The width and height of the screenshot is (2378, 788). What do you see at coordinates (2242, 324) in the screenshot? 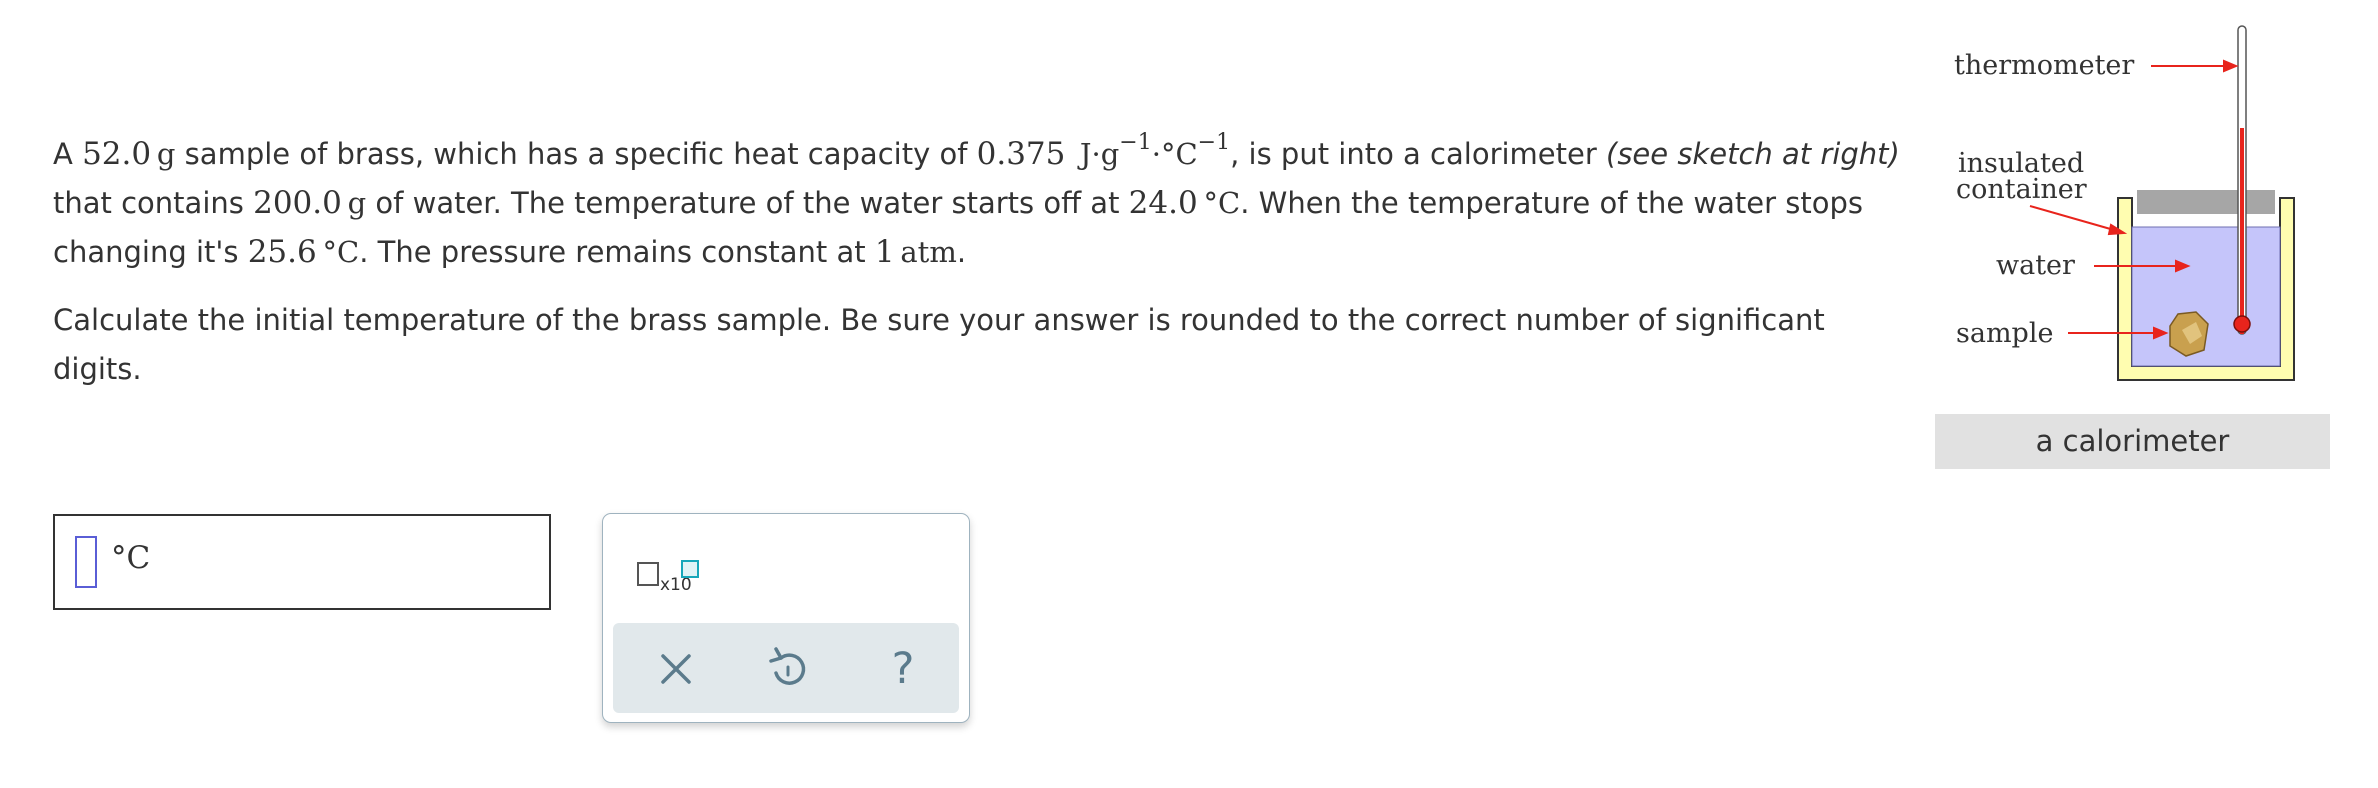
I see `thermometer-bulb` at bounding box center [2242, 324].